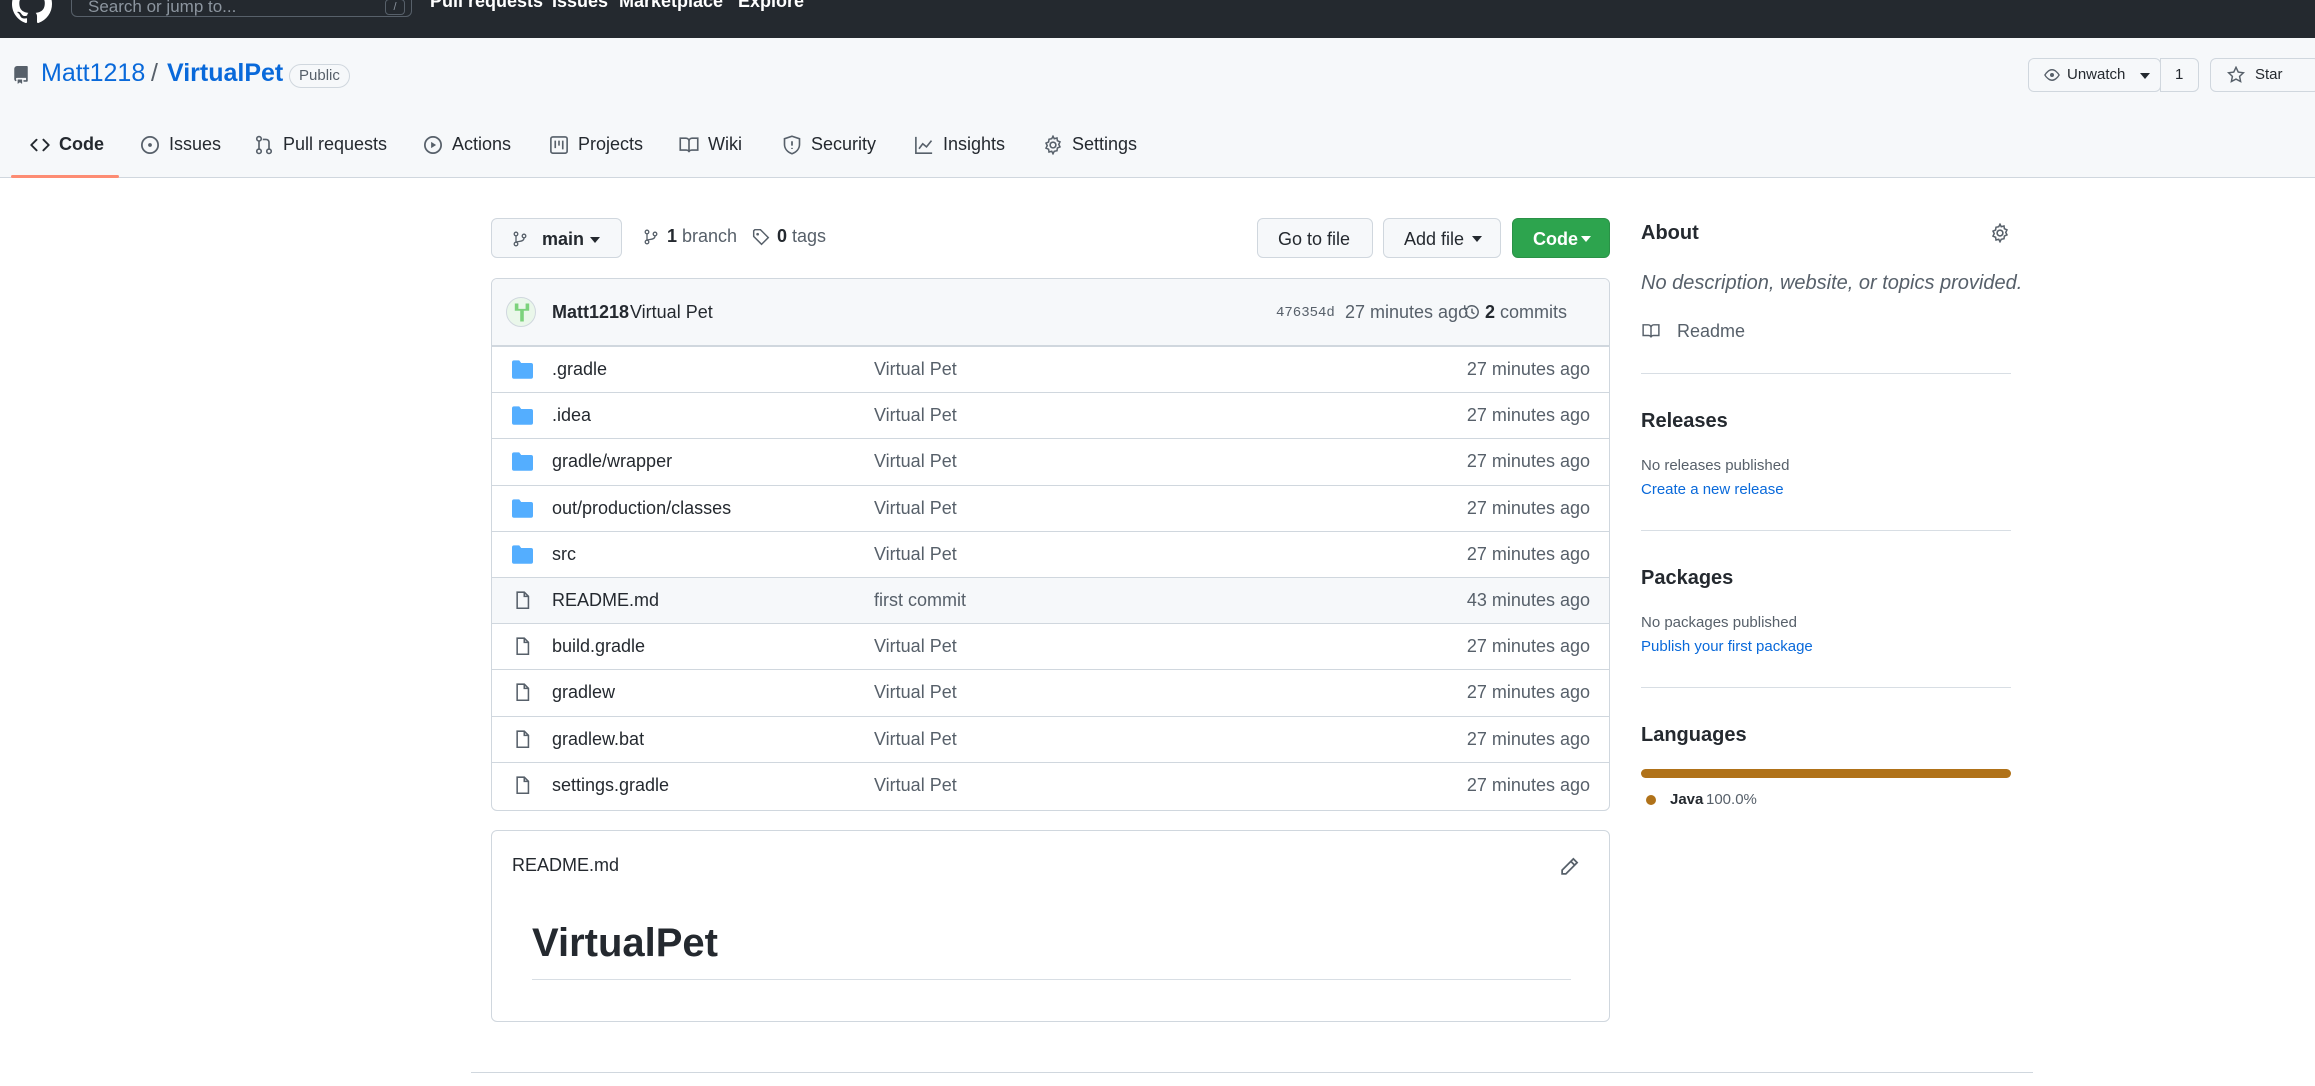 The height and width of the screenshot is (1086, 2315). I want to click on file-row: settings.gradle Virtual Pet 27 minutes ago, so click(1050, 784).